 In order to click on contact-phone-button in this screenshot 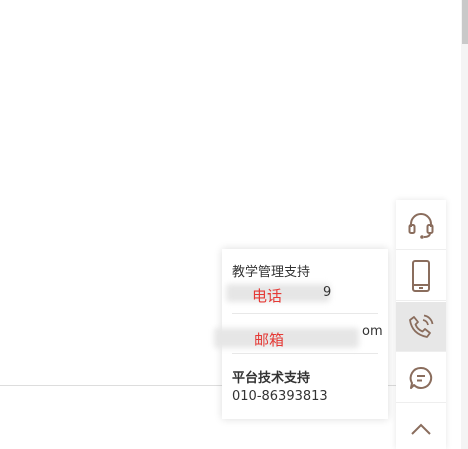, I will do `click(421, 327)`.